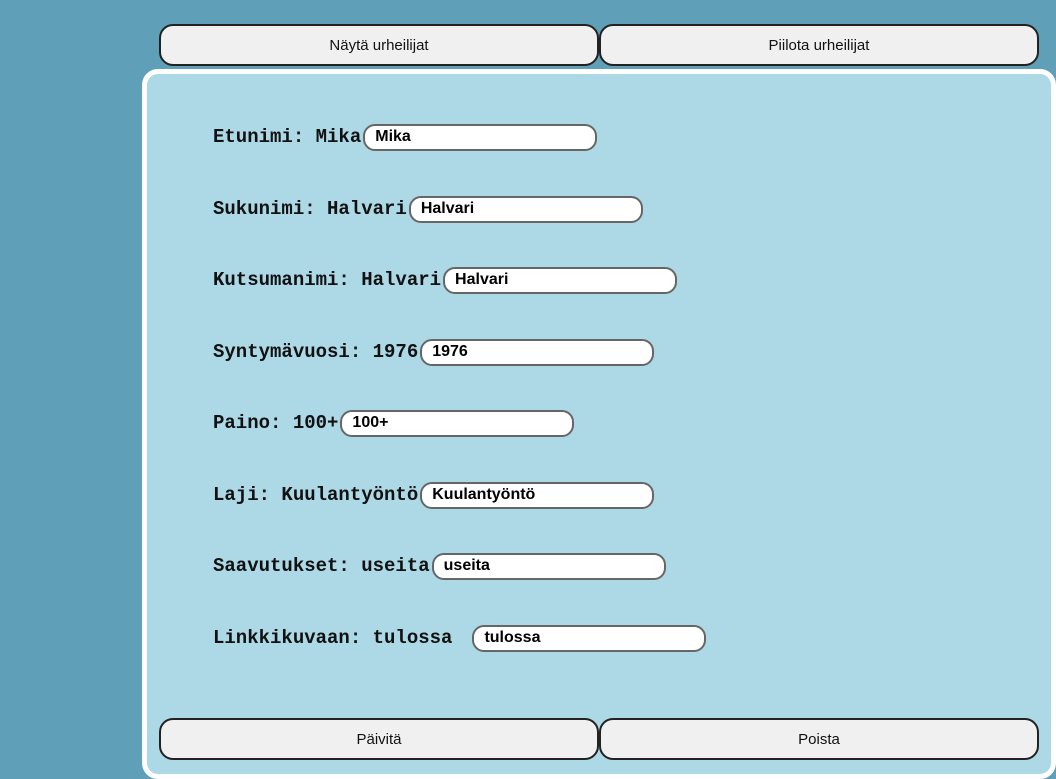 This screenshot has width=1056, height=779. What do you see at coordinates (276, 423) in the screenshot?
I see `weight-label: Paino: 100+` at bounding box center [276, 423].